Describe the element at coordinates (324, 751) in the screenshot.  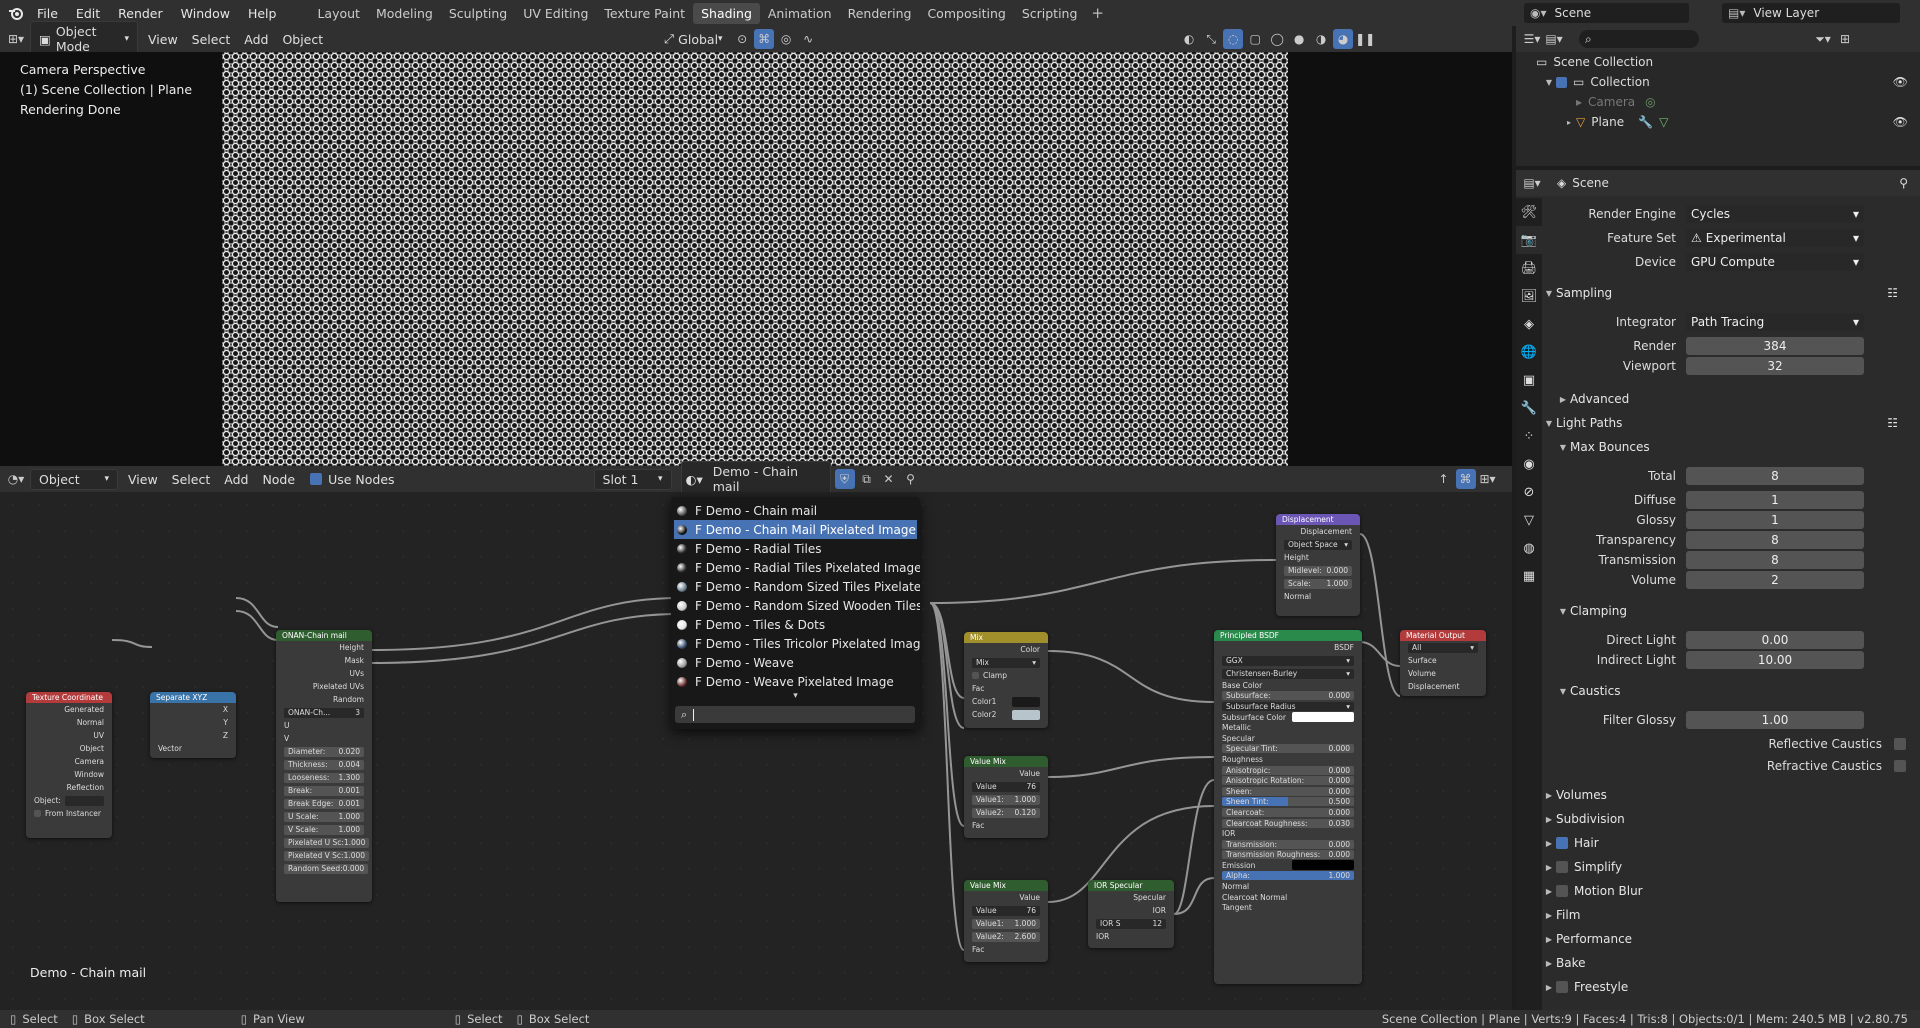
I see `param-field: Diameter: 0.020` at that location.